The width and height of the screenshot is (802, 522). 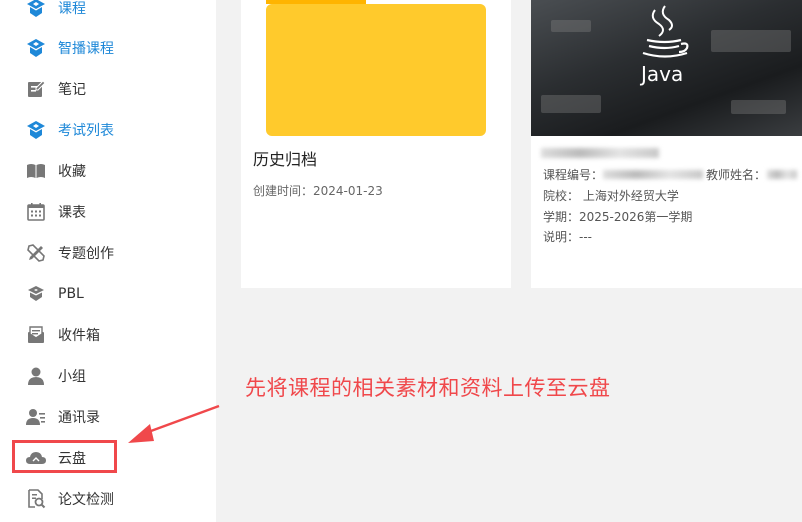 I want to click on java-course-cover: Java, so click(x=666, y=68).